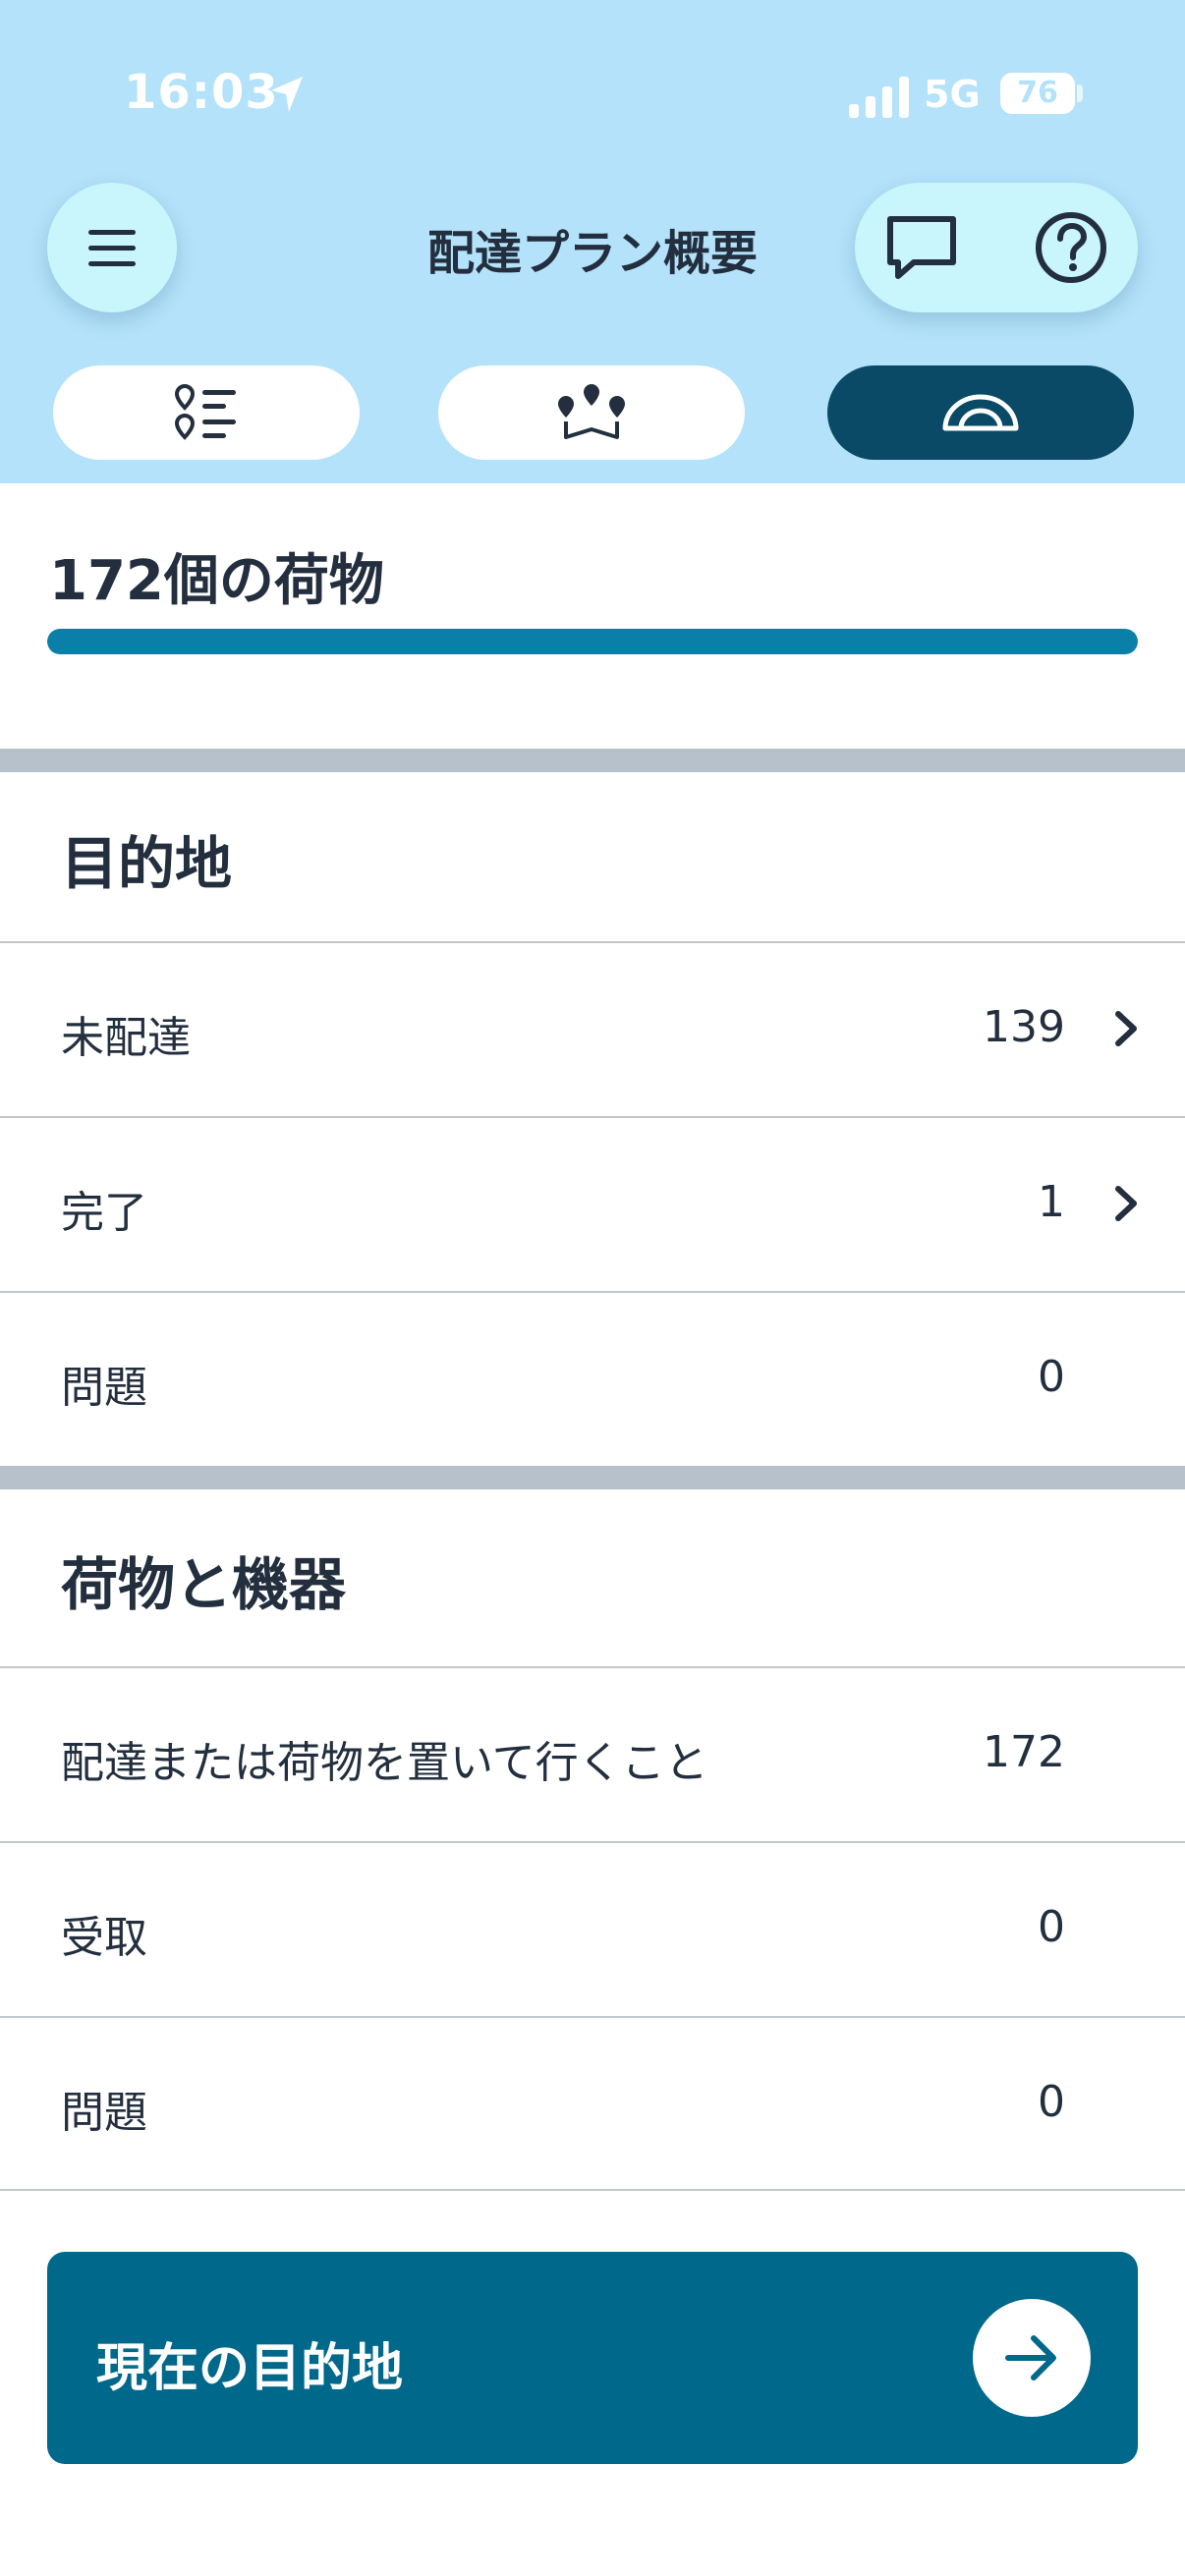 This screenshot has height=2576, width=1185. I want to click on location-arrow-icon, so click(287, 94).